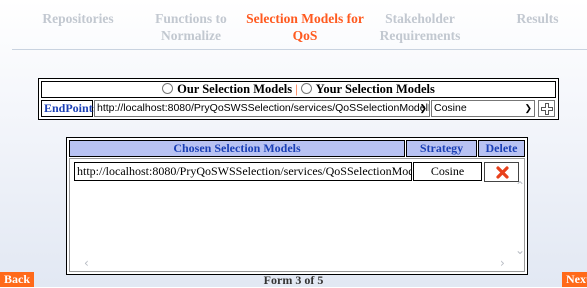 The width and height of the screenshot is (587, 288). I want to click on step-label-line1: Repositories, so click(78, 18).